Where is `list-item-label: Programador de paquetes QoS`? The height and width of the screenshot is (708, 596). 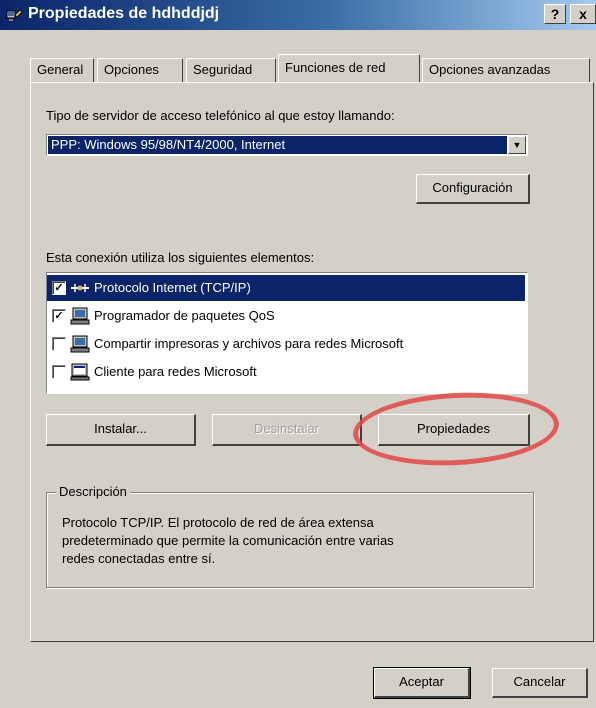 list-item-label: Programador de paquetes QoS is located at coordinates (184, 315).